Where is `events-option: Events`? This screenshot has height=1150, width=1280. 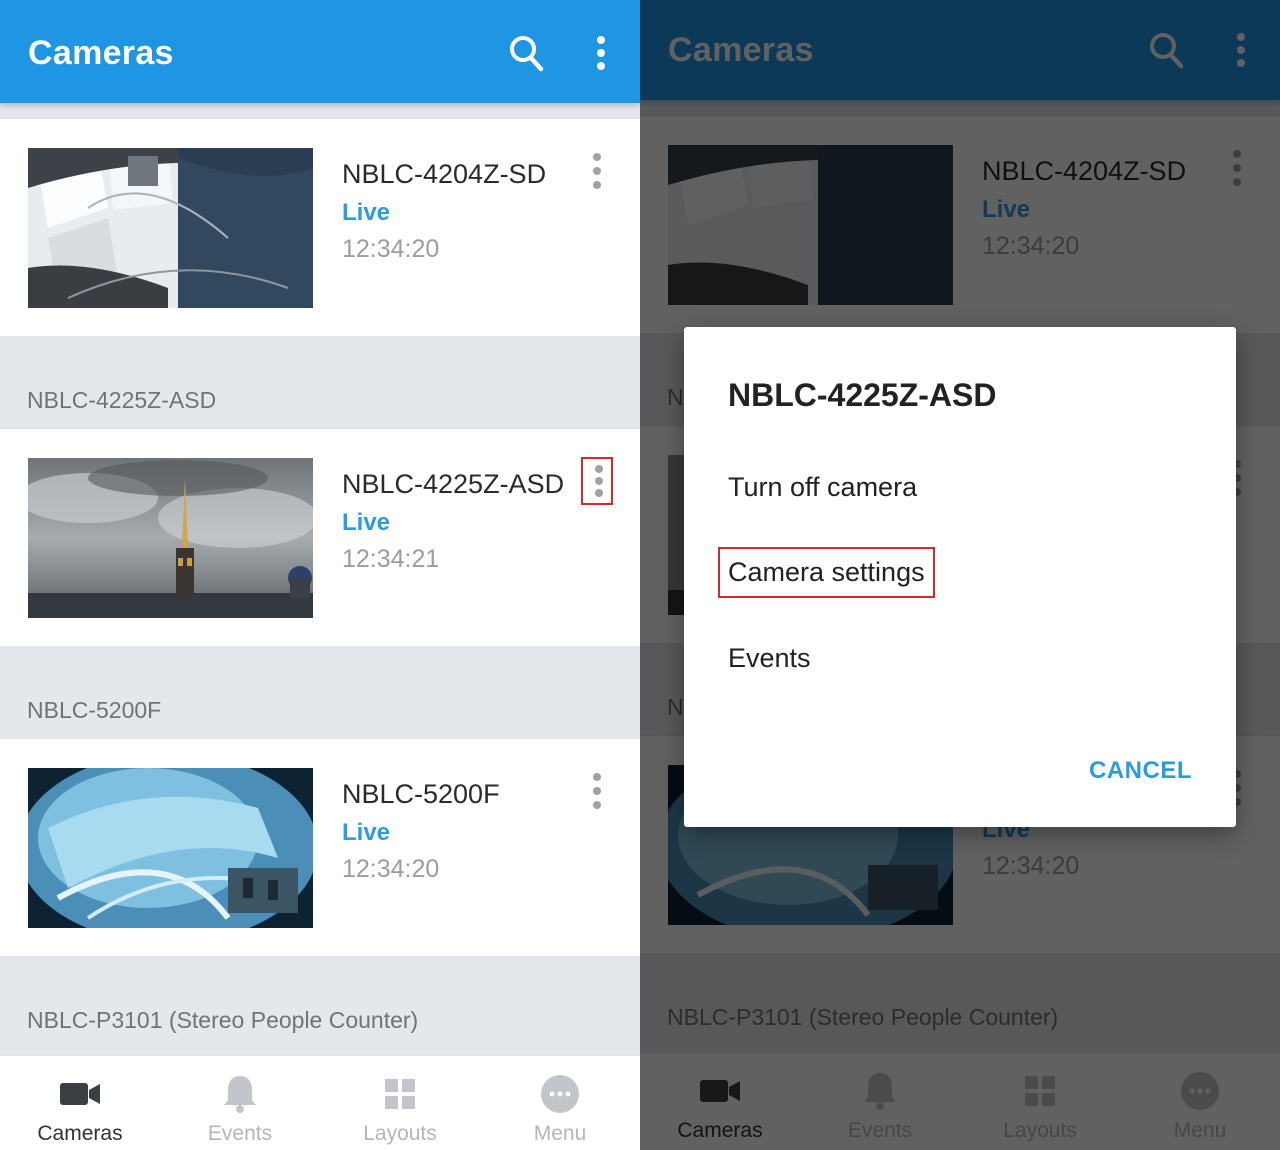 events-option: Events is located at coordinates (769, 658).